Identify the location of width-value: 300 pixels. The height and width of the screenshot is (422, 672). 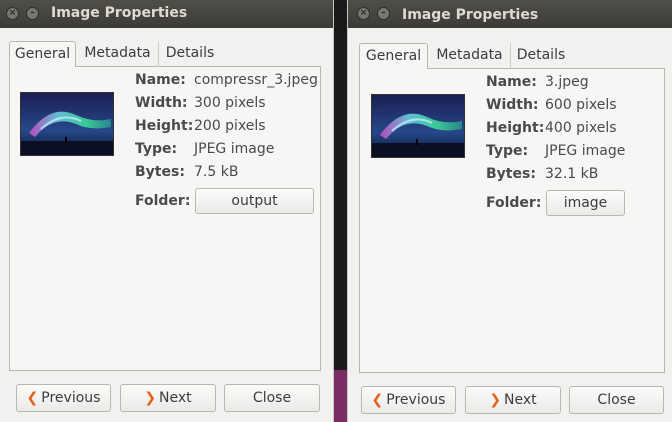
(230, 103).